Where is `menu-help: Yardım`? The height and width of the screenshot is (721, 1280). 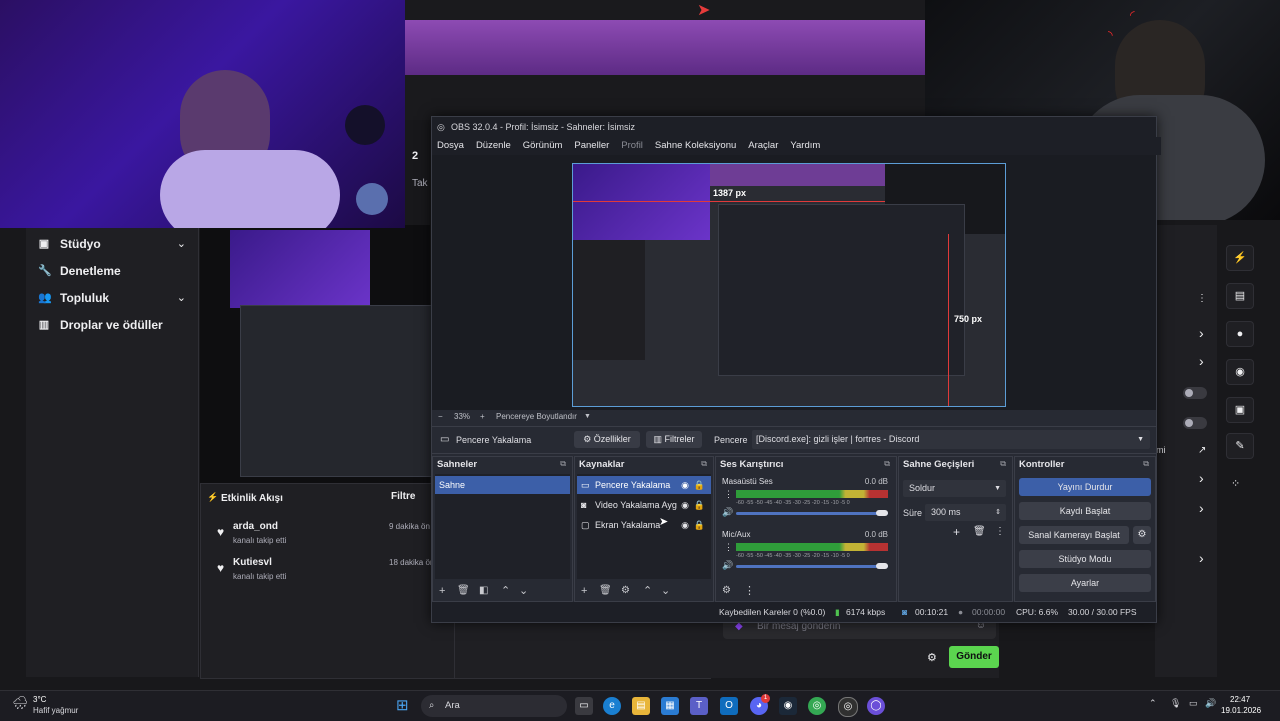 menu-help: Yardım is located at coordinates (805, 146).